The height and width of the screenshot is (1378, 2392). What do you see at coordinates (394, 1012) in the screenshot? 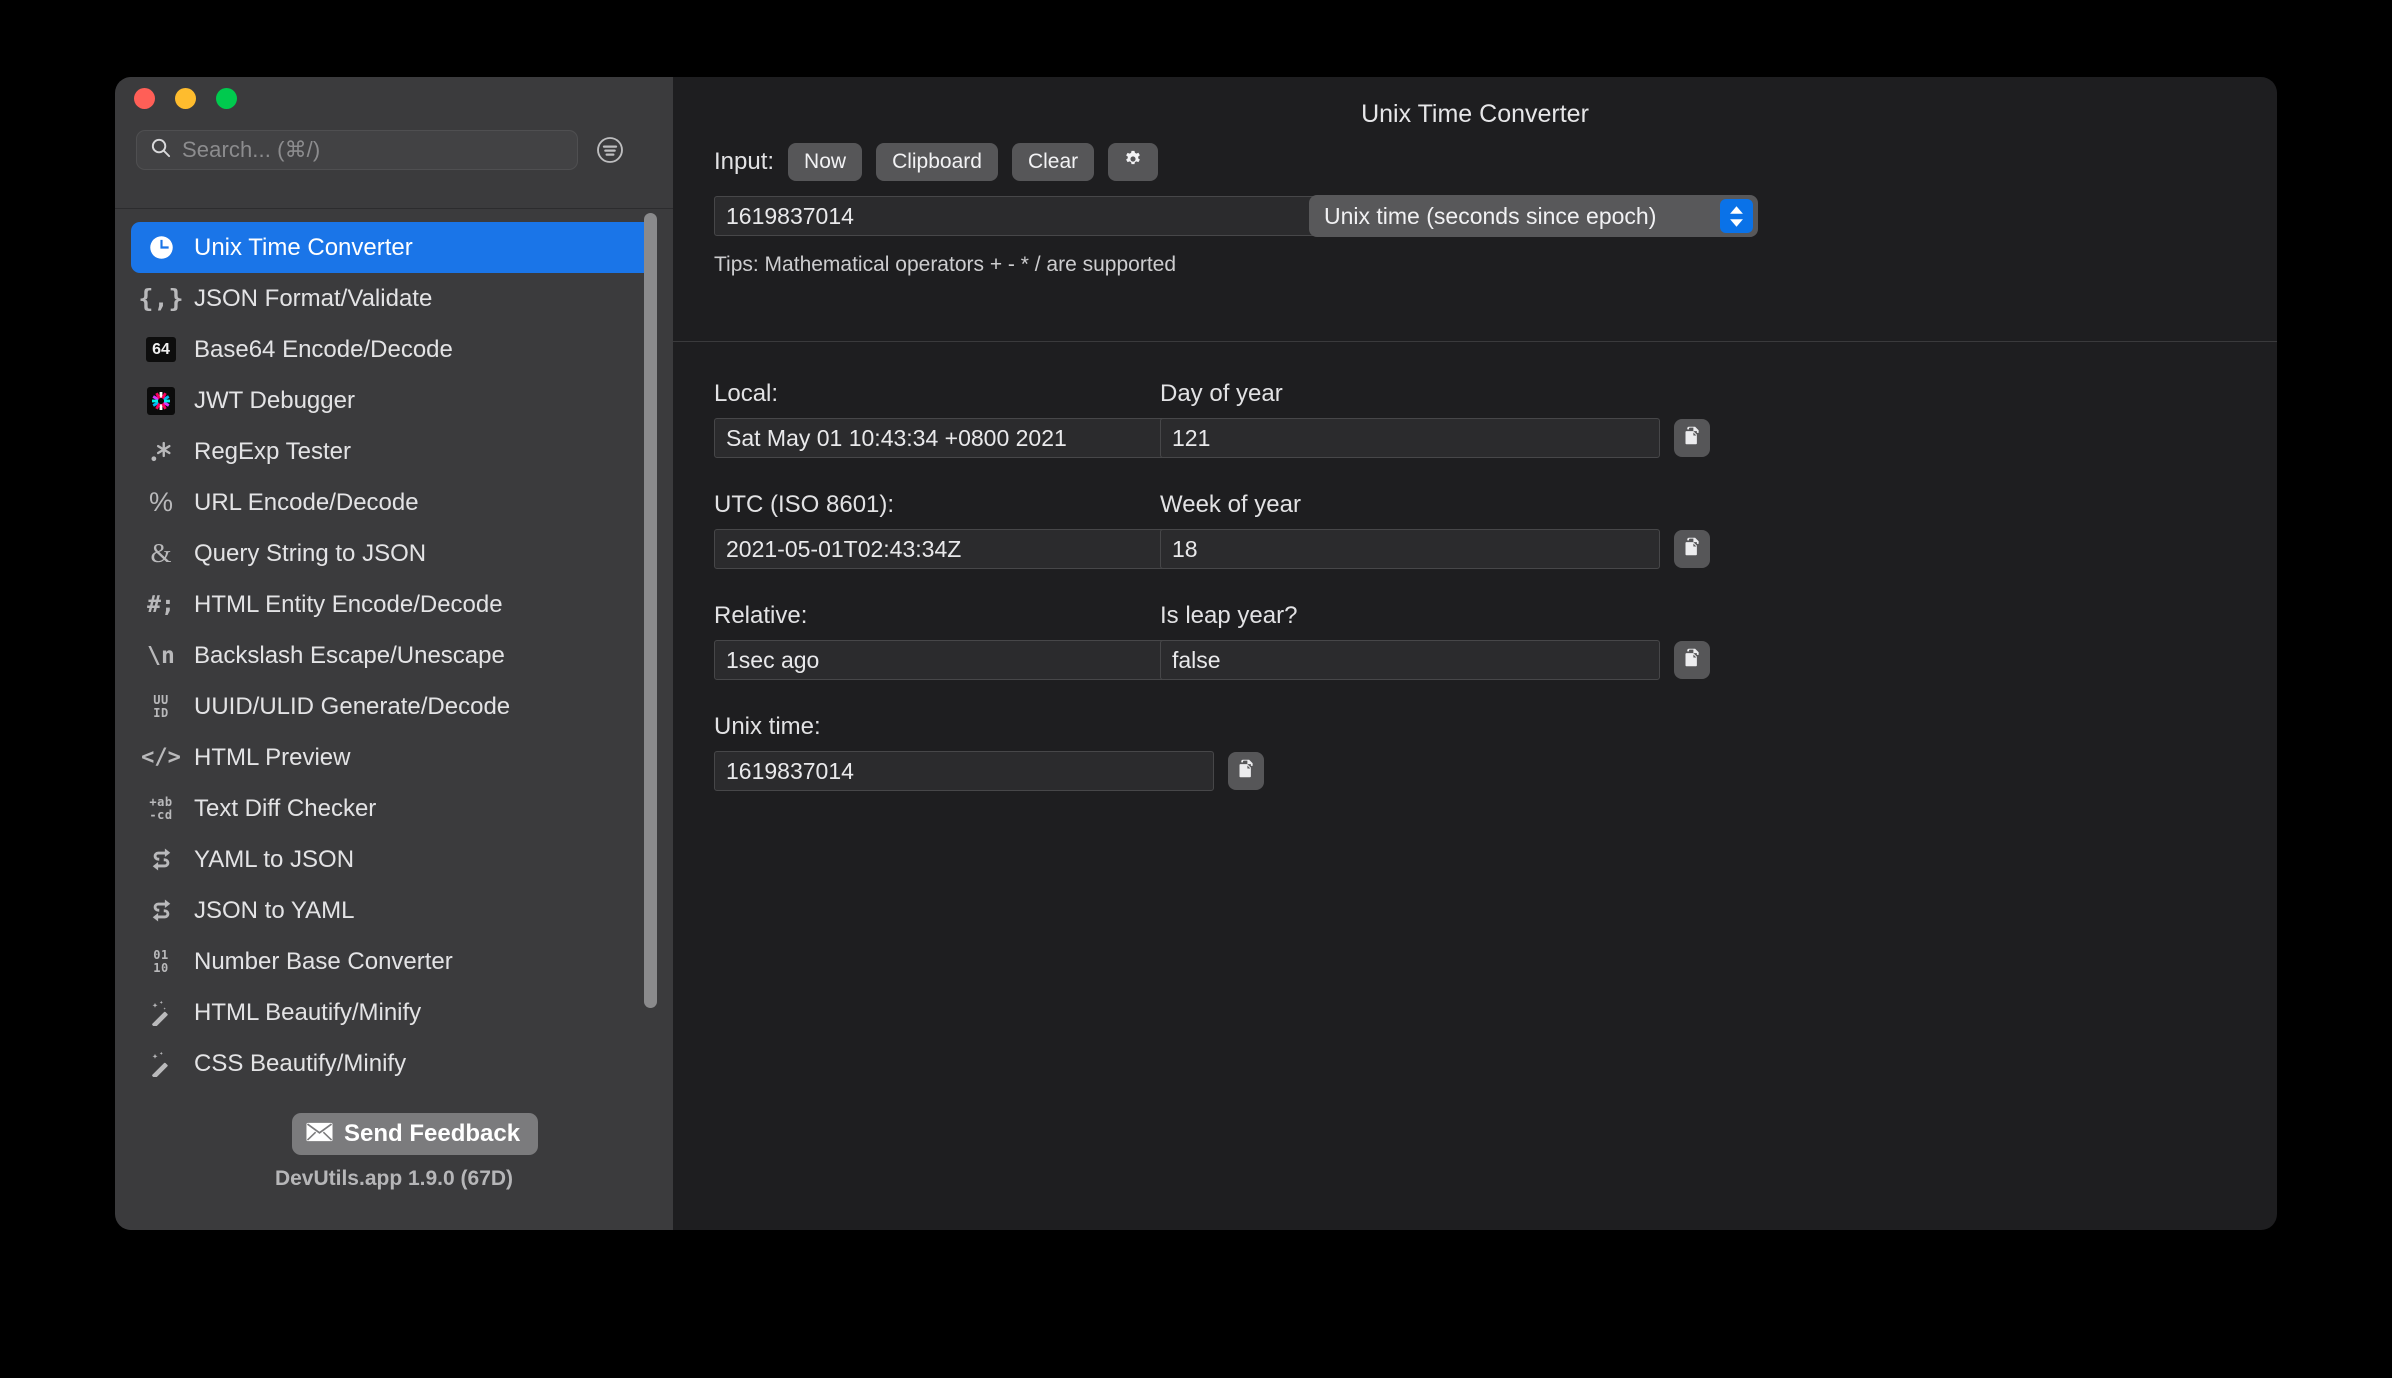
I see `sidebar-item-html-beautify-minify: HTML Beautify/Minify` at bounding box center [394, 1012].